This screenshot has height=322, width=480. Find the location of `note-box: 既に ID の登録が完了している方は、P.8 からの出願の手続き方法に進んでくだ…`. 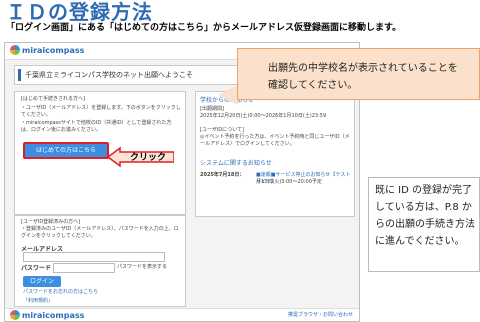

note-box: 既に ID の登録が完了している方は、P.8 からの出願の手続き方法に進んでくだ… is located at coordinates (424, 224).